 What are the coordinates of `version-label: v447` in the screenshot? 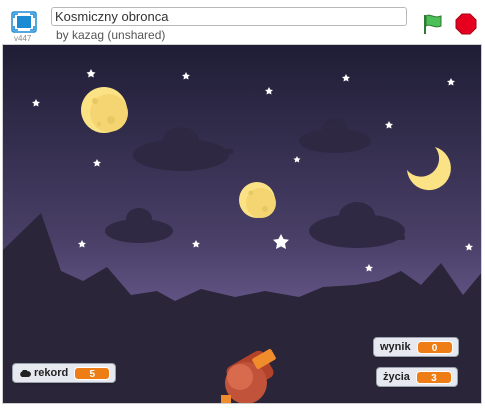 It's located at (23, 38).